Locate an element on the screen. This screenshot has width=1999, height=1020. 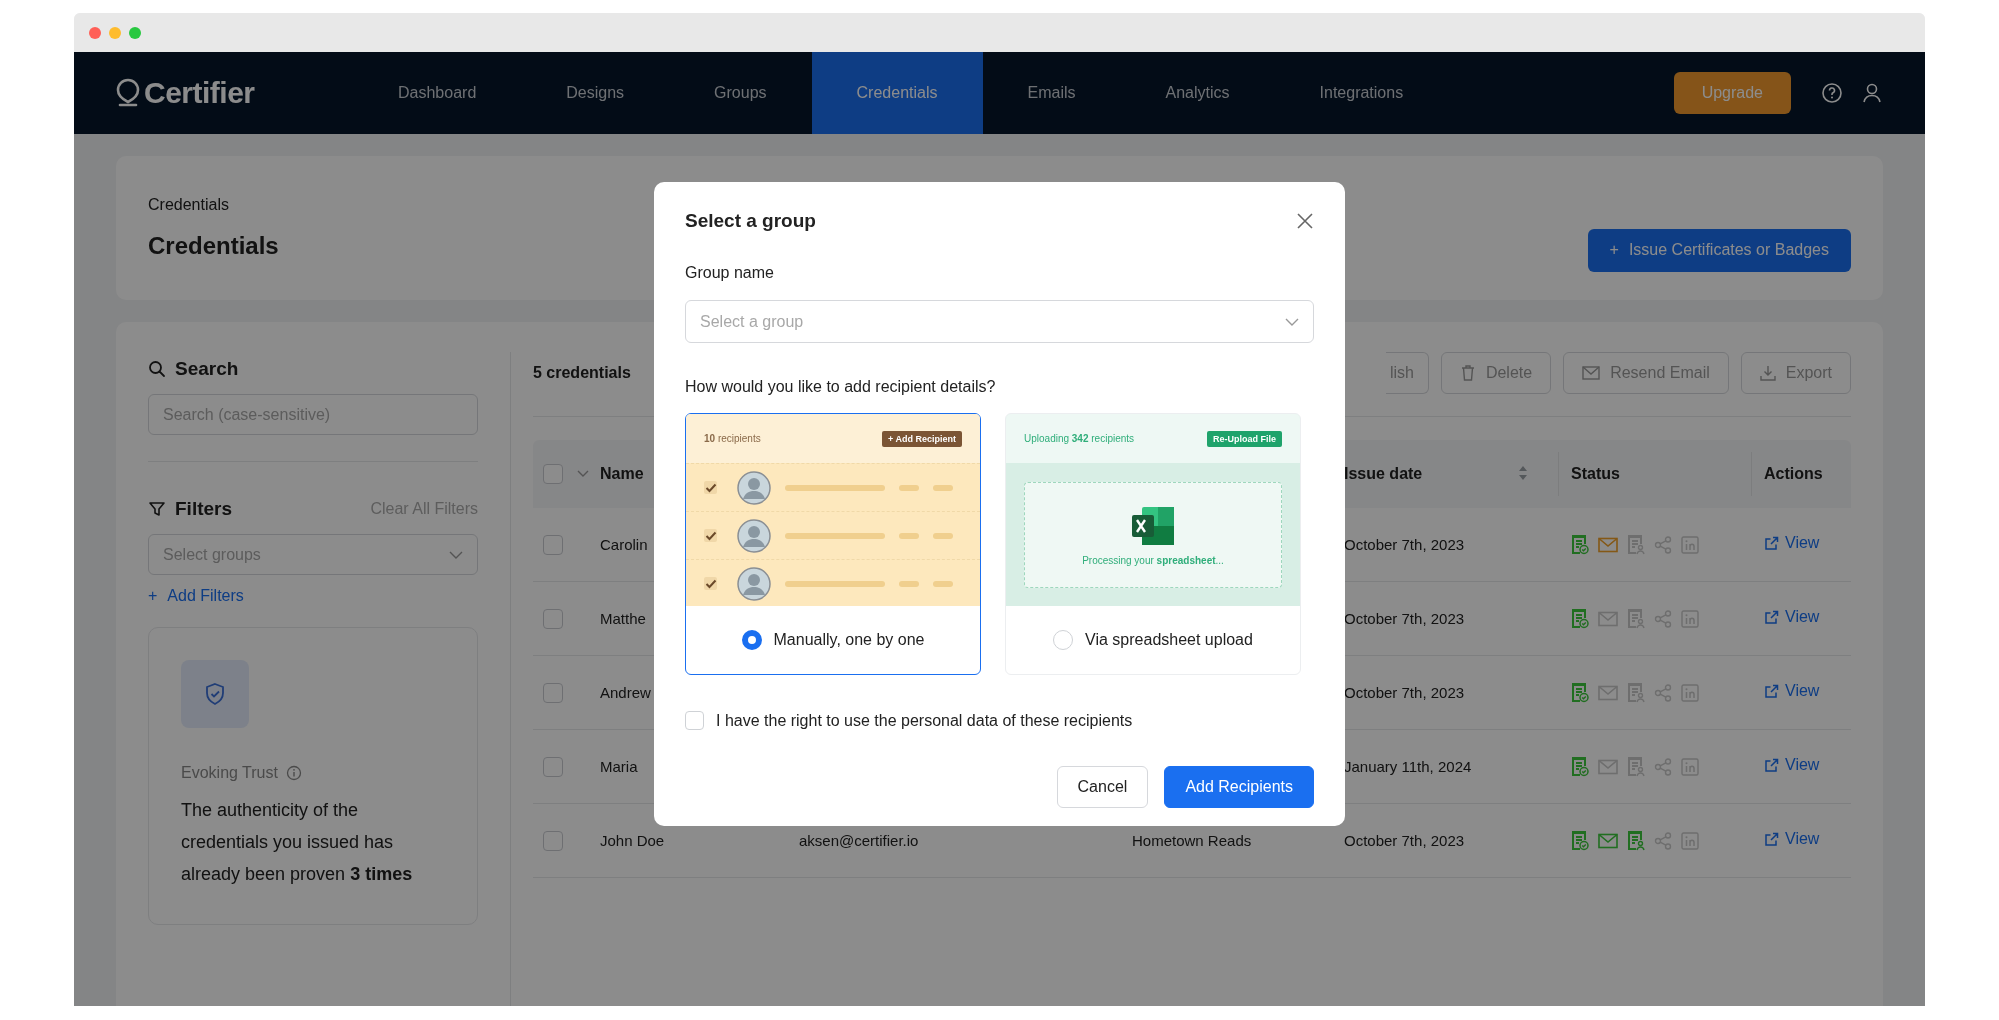
table-cell: Matthe is located at coordinates (623, 618).